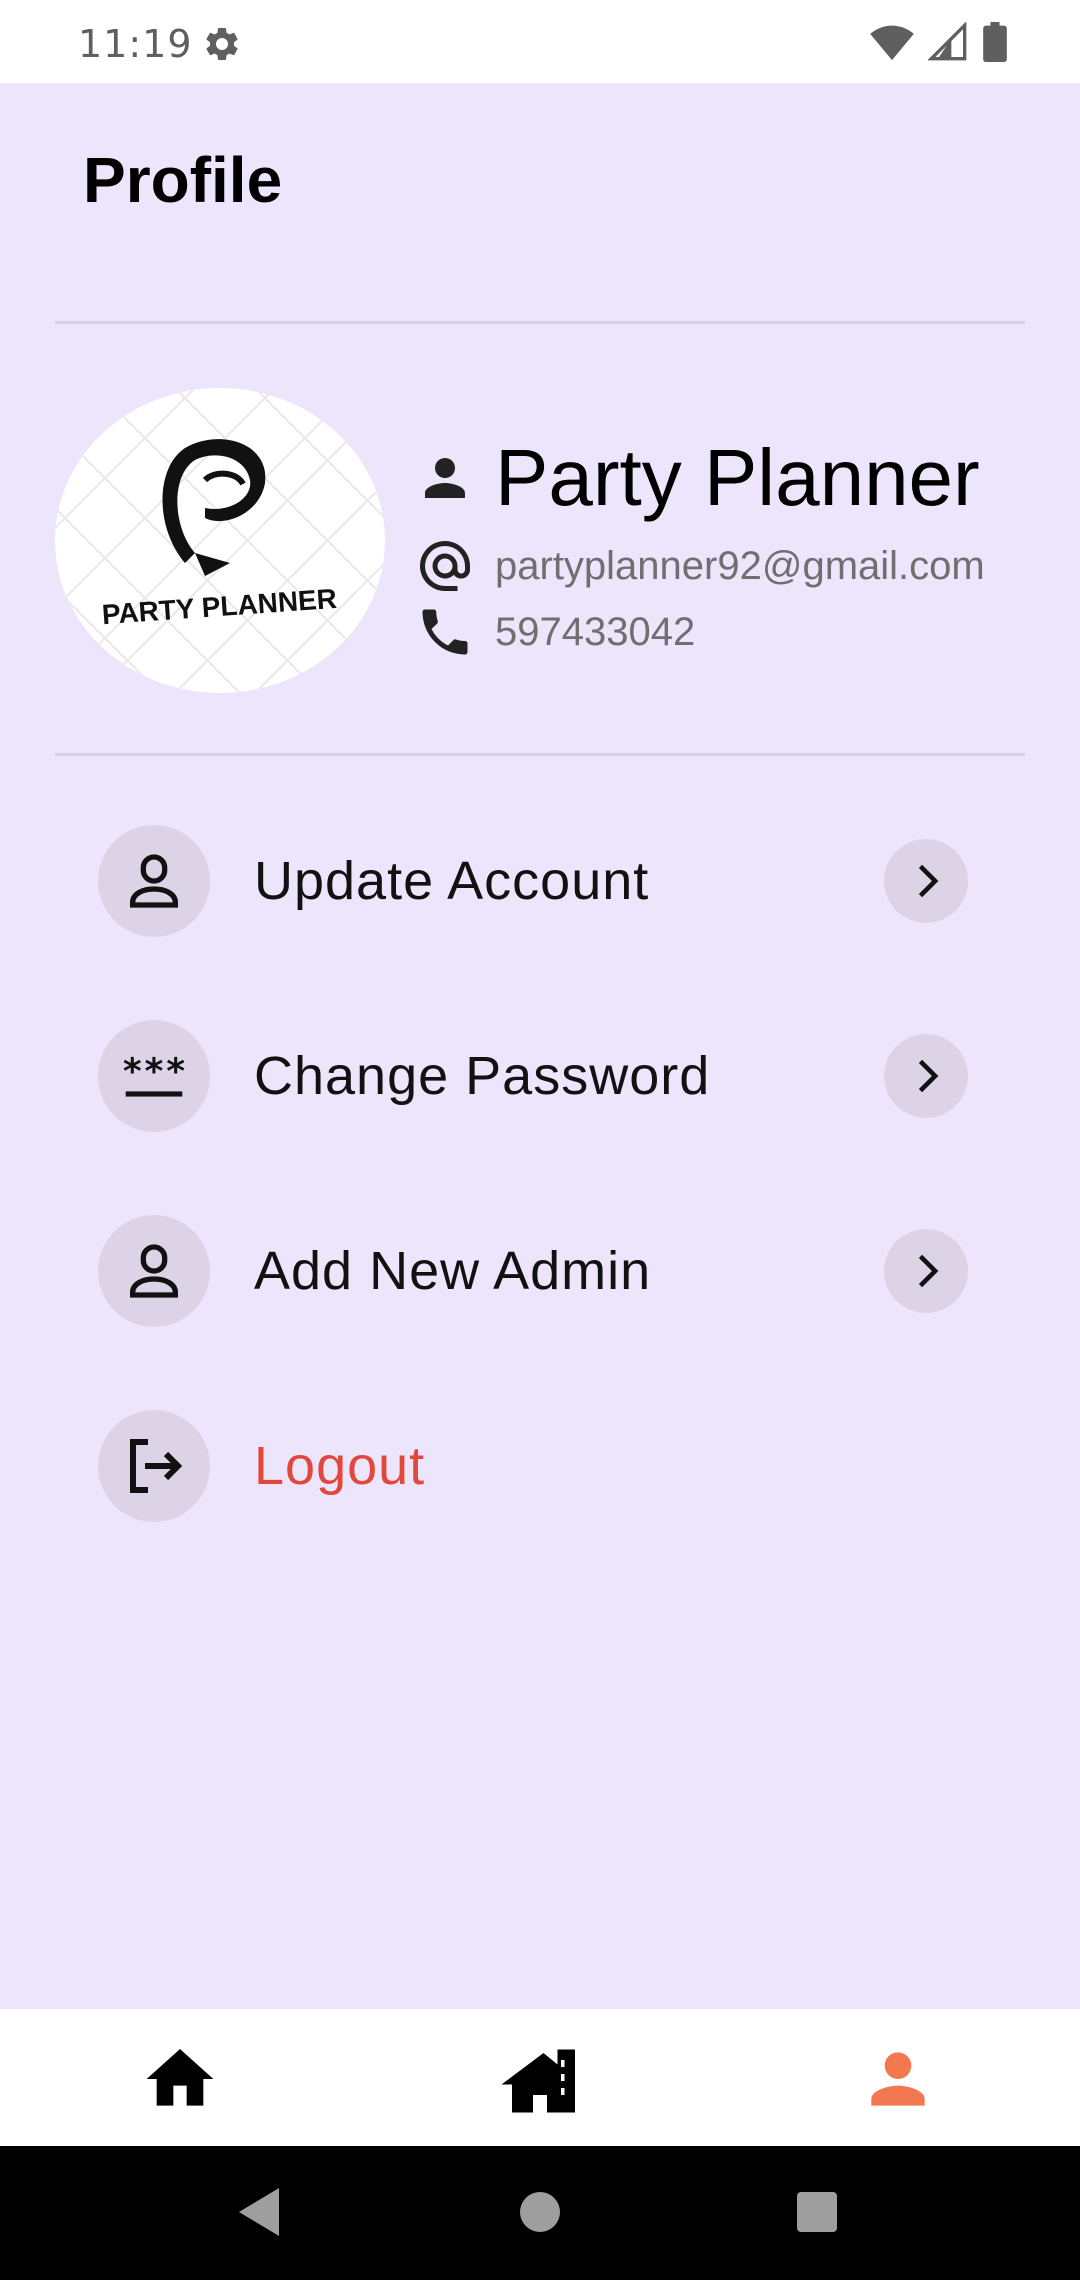 The image size is (1080, 2280). What do you see at coordinates (259, 2212) in the screenshot?
I see `back-icon` at bounding box center [259, 2212].